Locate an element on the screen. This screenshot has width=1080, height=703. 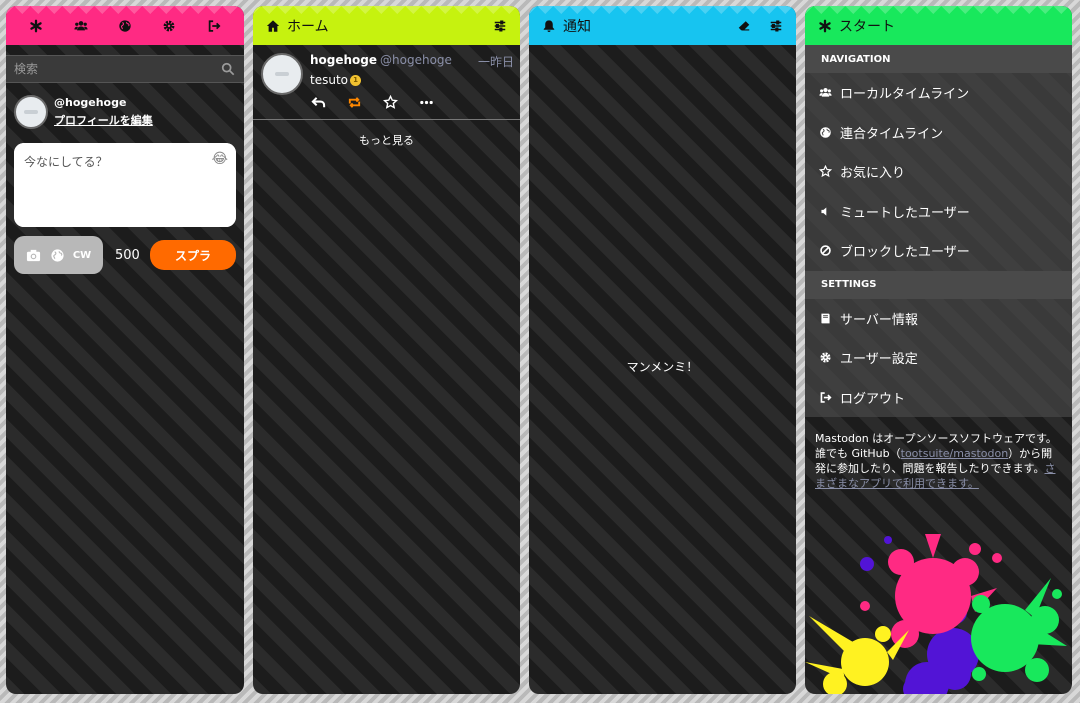
home-column-header: ホーム is located at coordinates (386, 25).